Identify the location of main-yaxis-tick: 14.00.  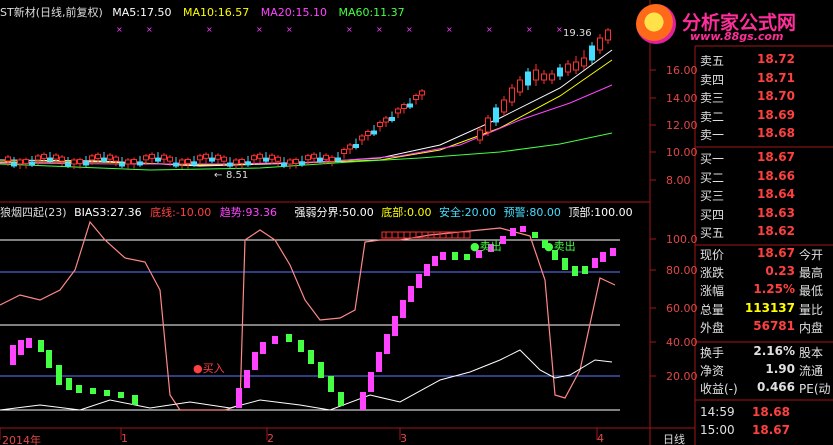
(682, 98).